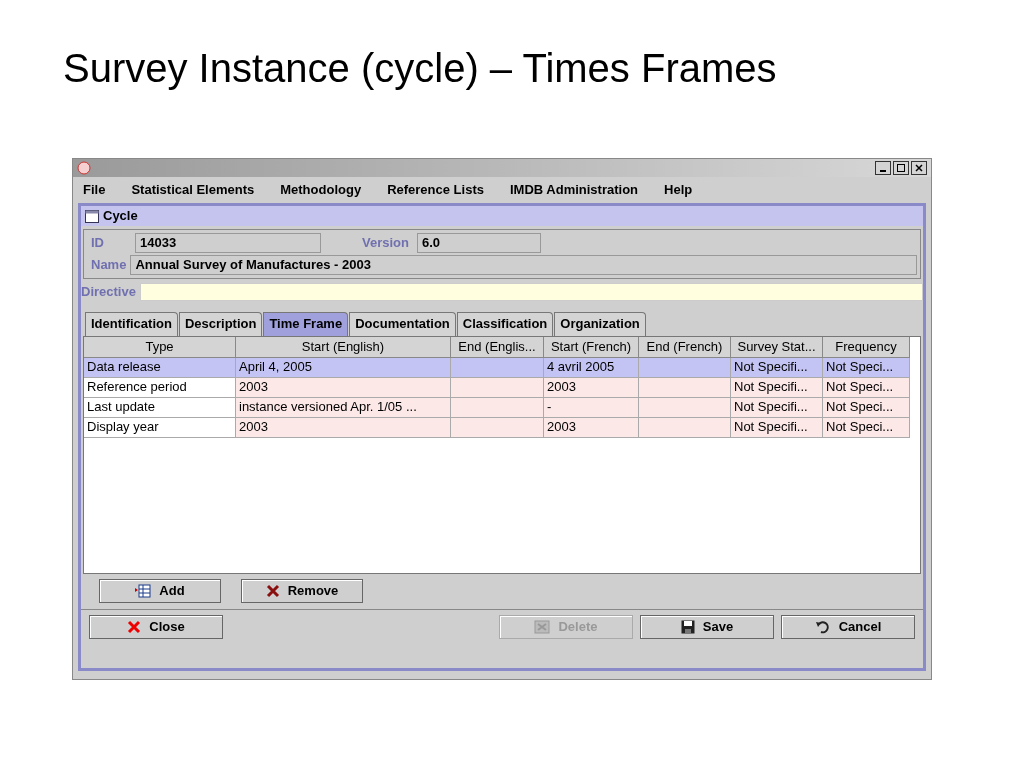 Image resolution: width=1024 pixels, height=768 pixels. I want to click on maximize-icon, so click(901, 168).